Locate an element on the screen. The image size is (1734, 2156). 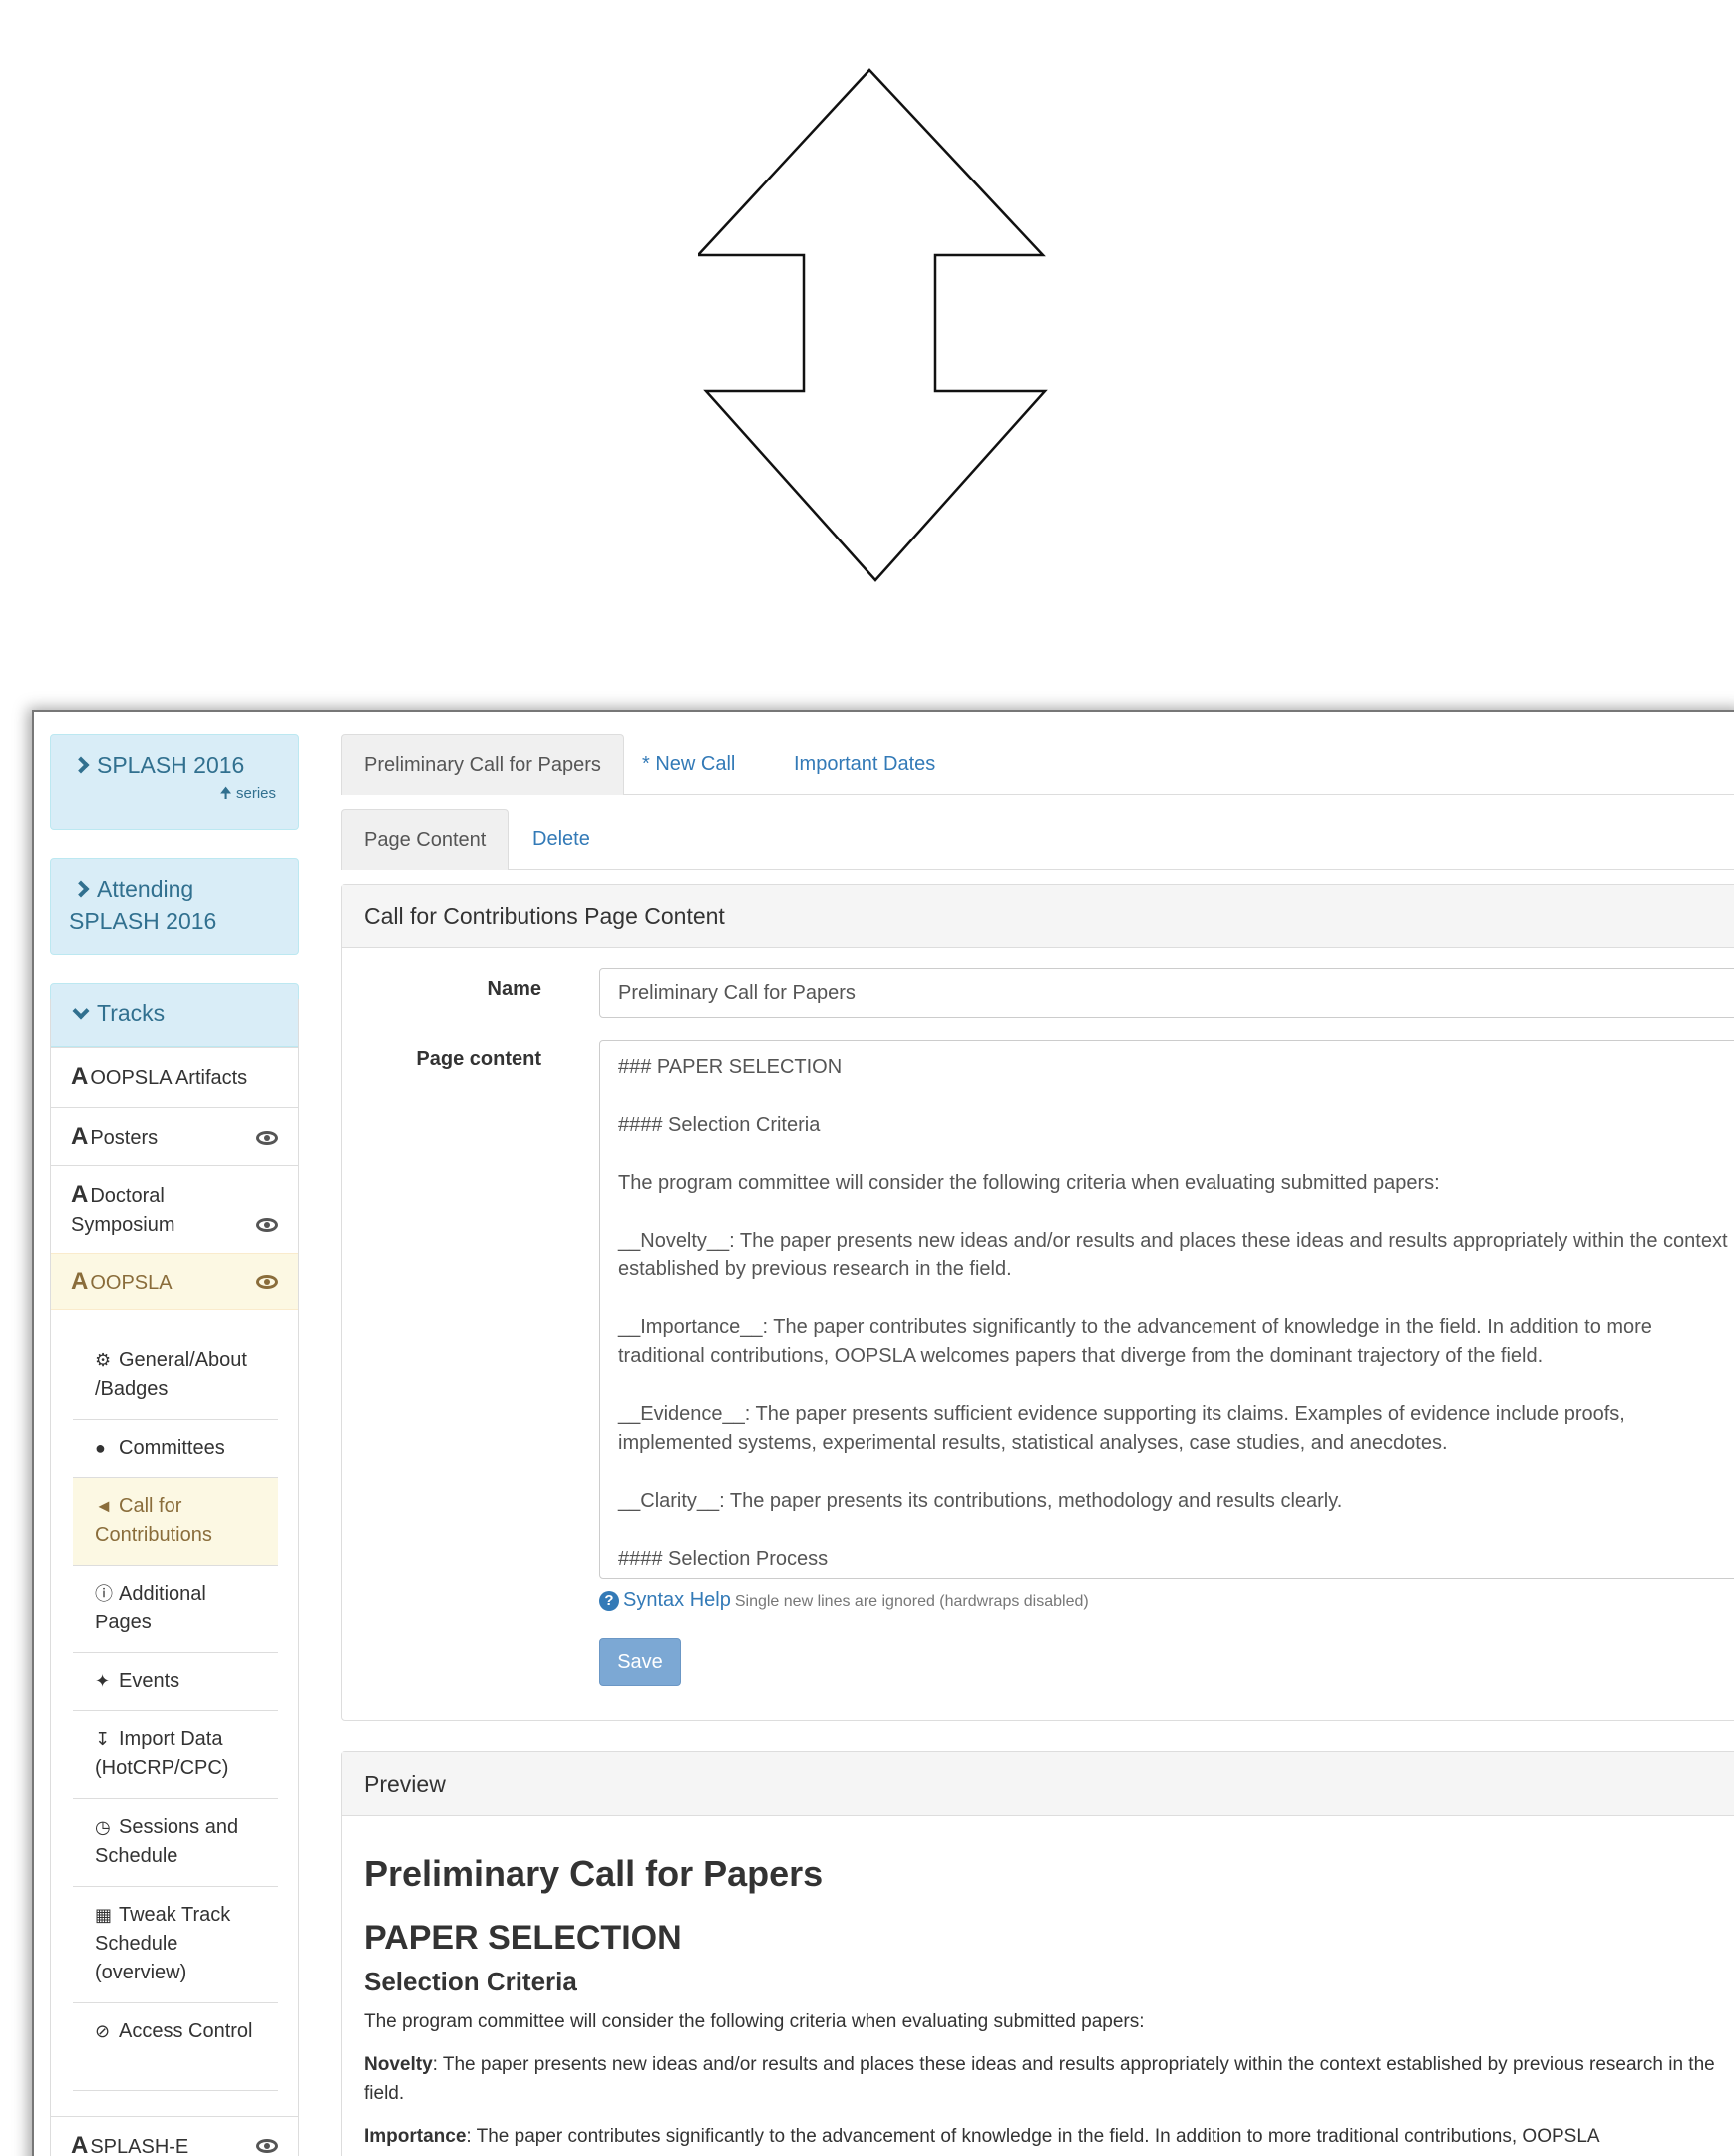
gear-icon: ⚙ is located at coordinates (104, 1360).